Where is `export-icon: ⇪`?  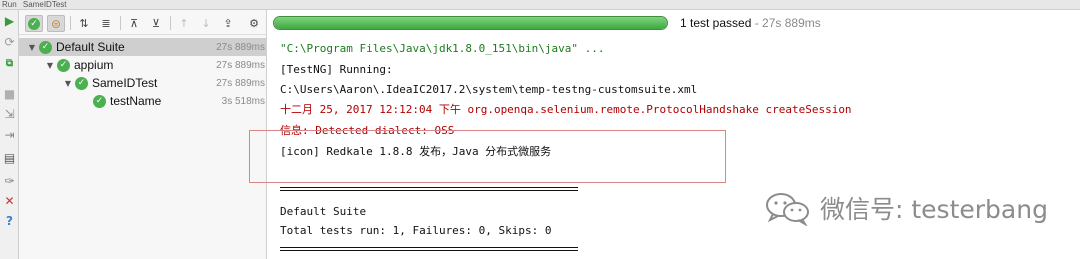 export-icon: ⇪ is located at coordinates (228, 23).